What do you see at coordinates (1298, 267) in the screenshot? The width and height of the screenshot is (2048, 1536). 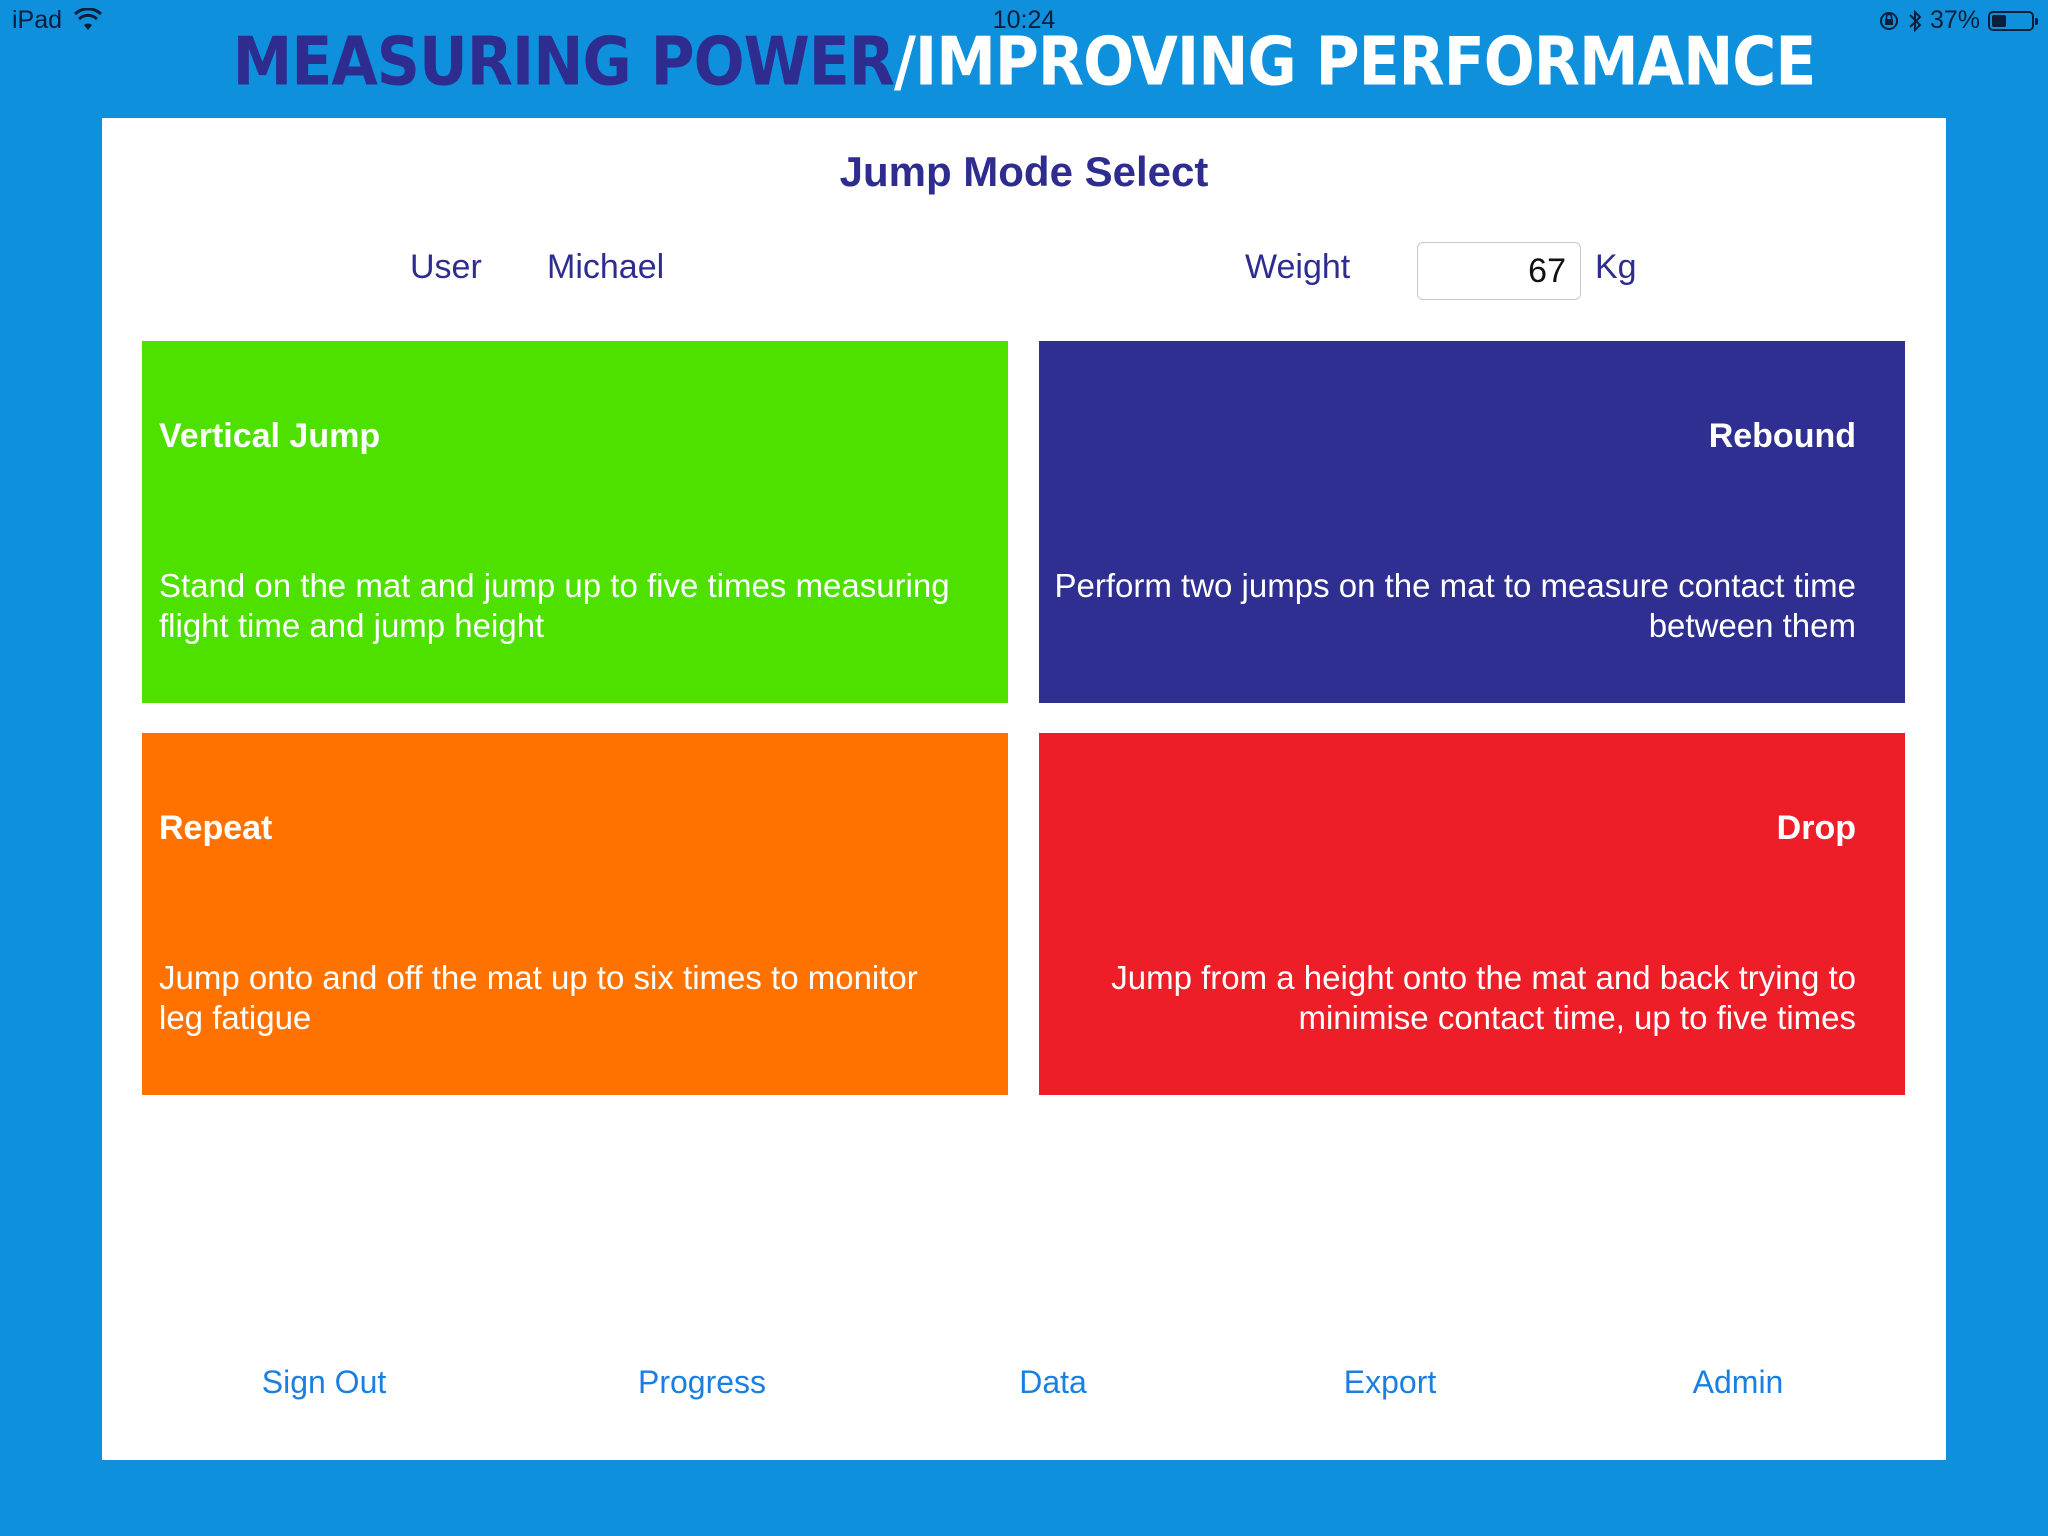 I see `weight-label: Weight` at bounding box center [1298, 267].